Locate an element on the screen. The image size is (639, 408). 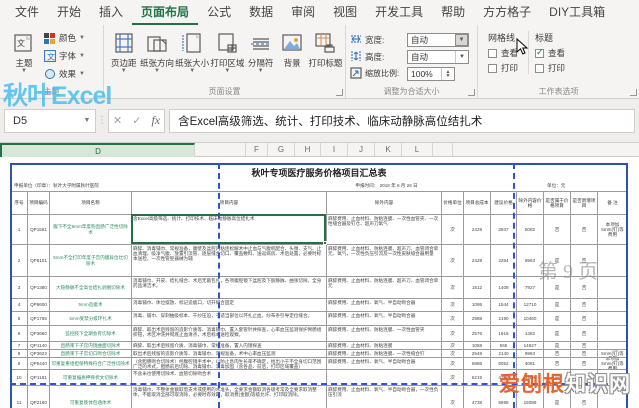
column-headers: ABCDEFGHIJKL is located at coordinates (319, 151).